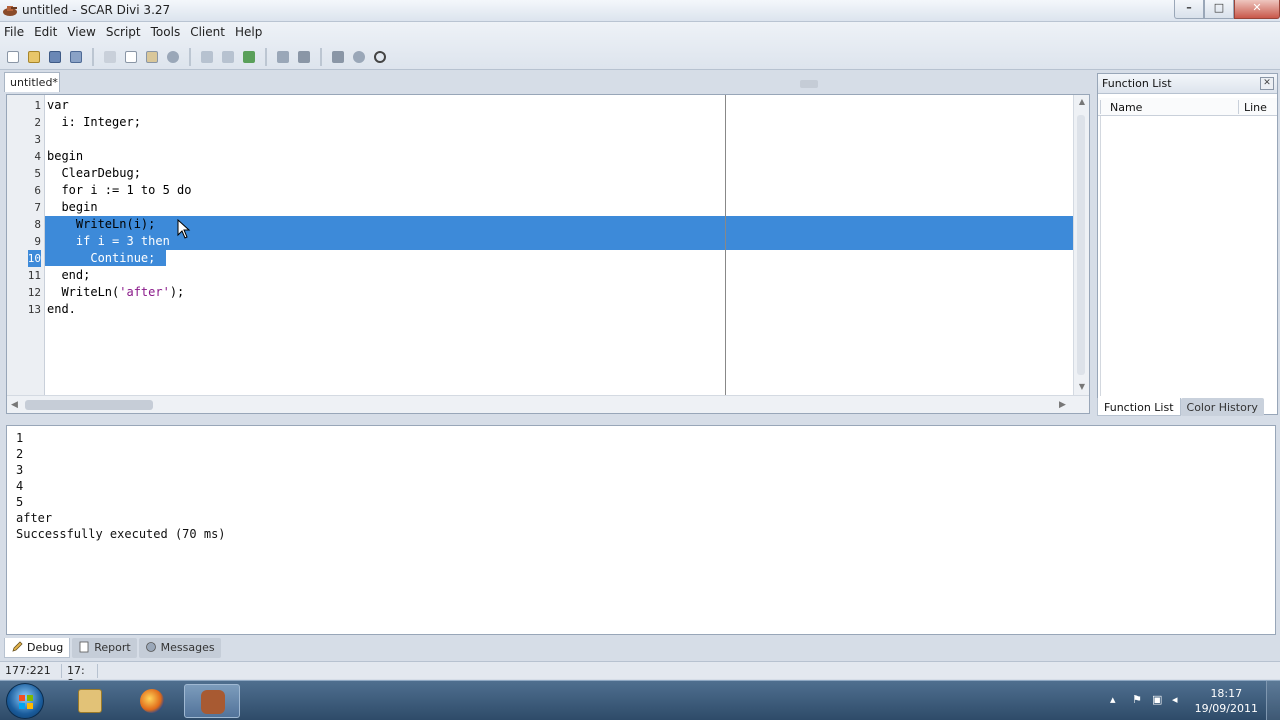 Image resolution: width=1280 pixels, height=720 pixels. What do you see at coordinates (34, 292) in the screenshot?
I see `line-number: 12` at bounding box center [34, 292].